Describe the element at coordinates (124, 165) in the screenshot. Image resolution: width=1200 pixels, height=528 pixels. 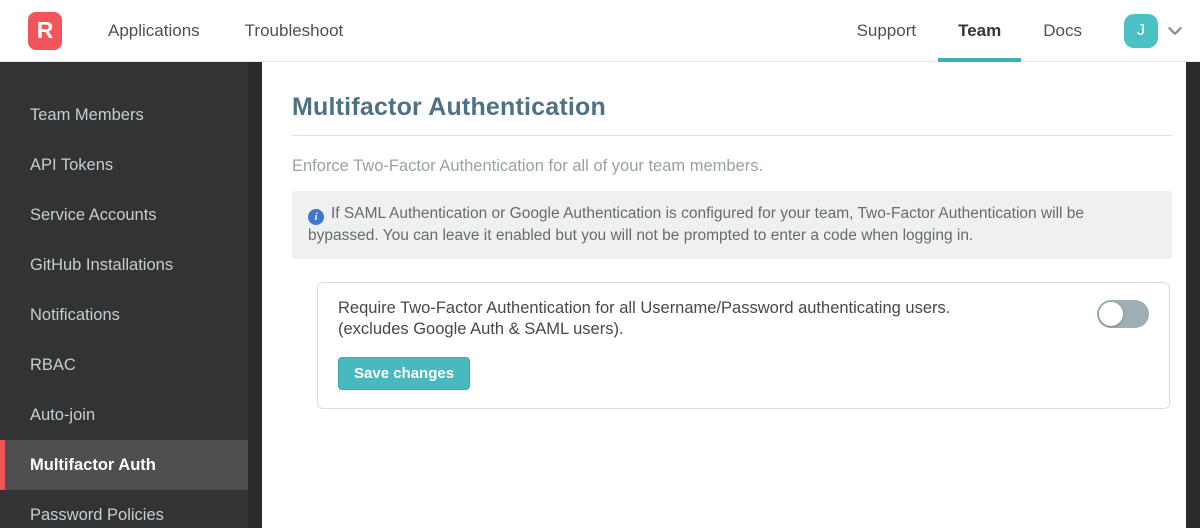
I see `sidebar-item-api-tokens: API Tokens` at that location.